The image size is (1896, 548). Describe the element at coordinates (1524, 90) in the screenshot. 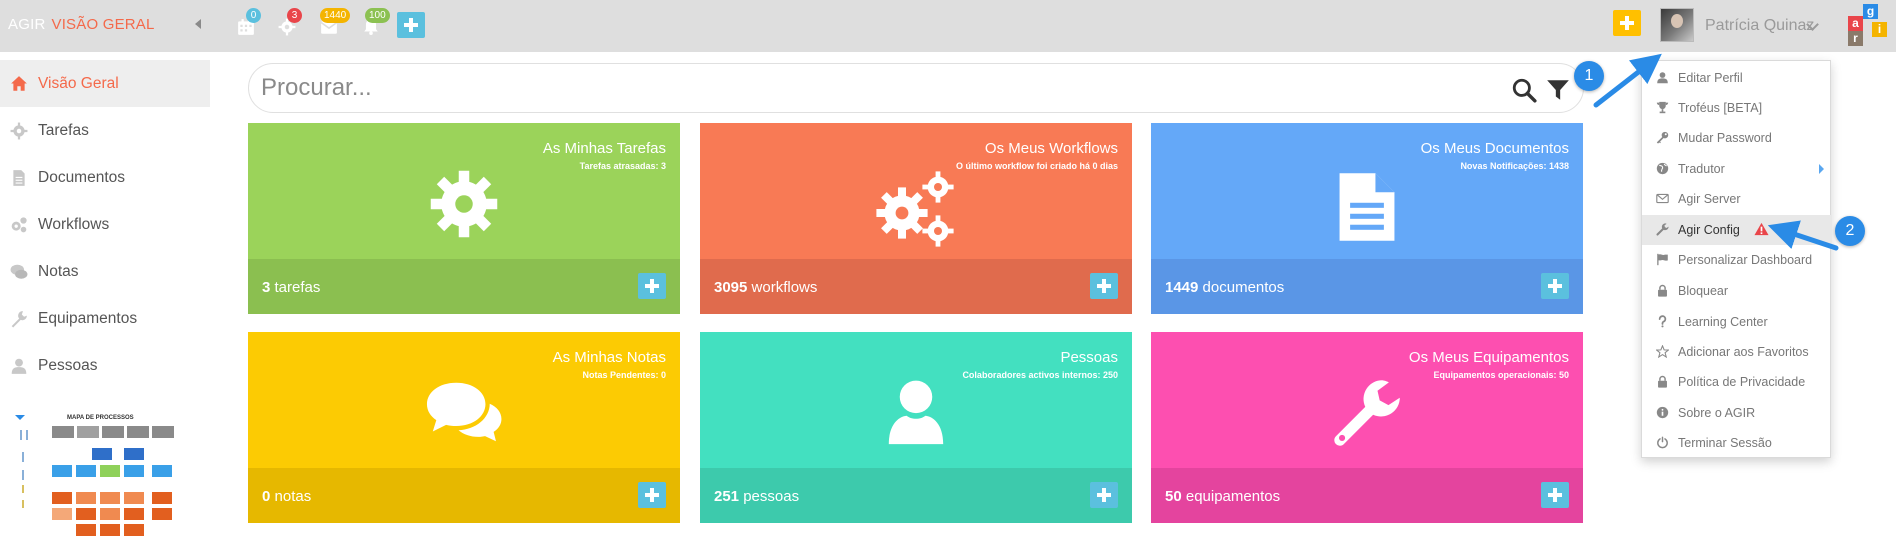

I see `search-icon` at that location.